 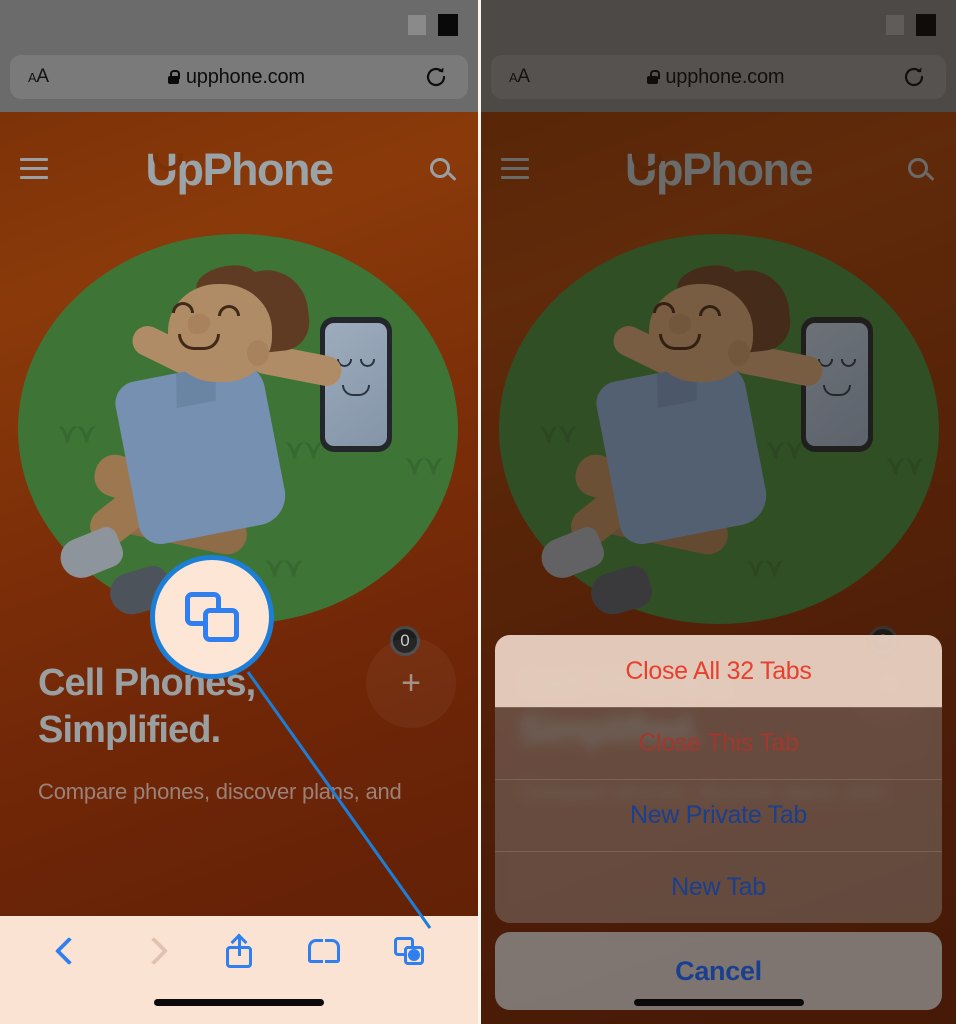 I want to click on tabs-button, so click(x=409, y=951).